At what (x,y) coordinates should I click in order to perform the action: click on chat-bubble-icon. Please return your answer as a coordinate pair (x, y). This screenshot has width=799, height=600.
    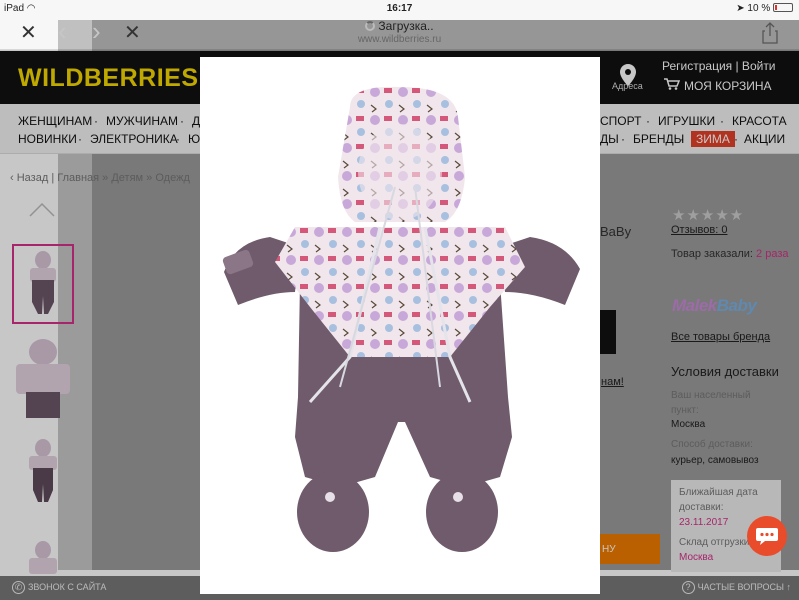
    Looking at the image, I should click on (767, 536).